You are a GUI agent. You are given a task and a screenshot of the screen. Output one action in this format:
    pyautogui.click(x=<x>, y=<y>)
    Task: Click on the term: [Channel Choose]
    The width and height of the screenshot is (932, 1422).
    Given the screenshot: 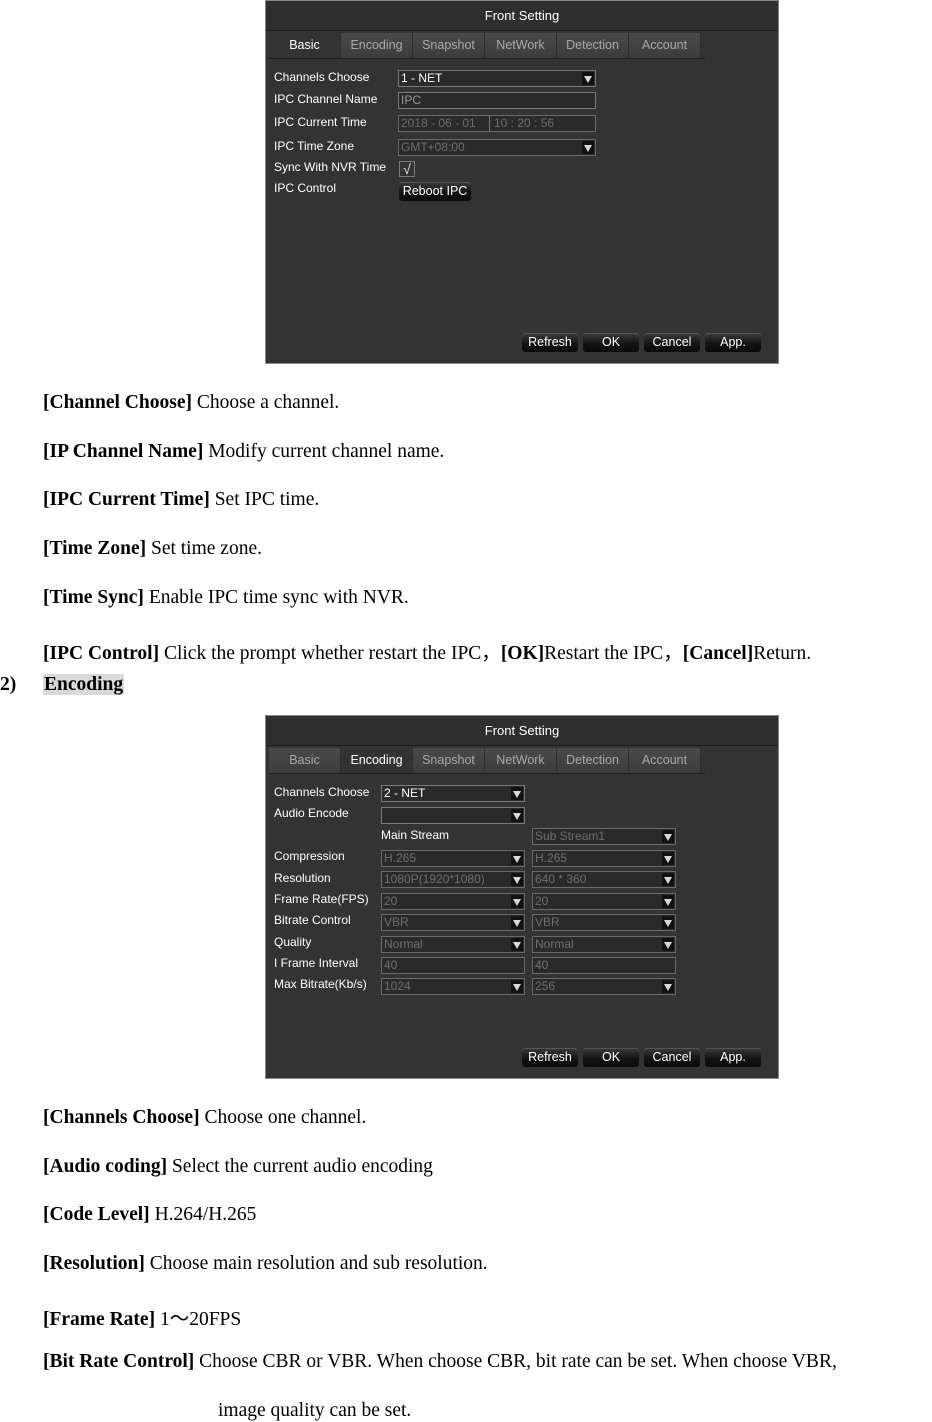 What is the action you would take?
    pyautogui.click(x=117, y=402)
    